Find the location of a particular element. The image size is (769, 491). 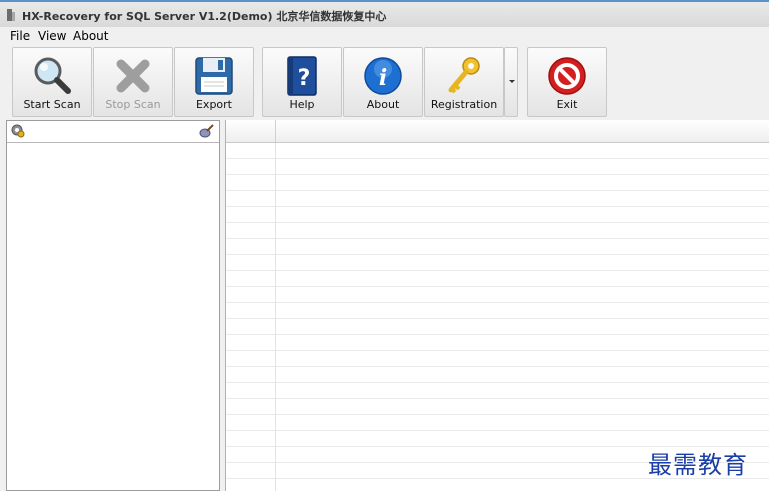

grid-header-column is located at coordinates (251, 131).